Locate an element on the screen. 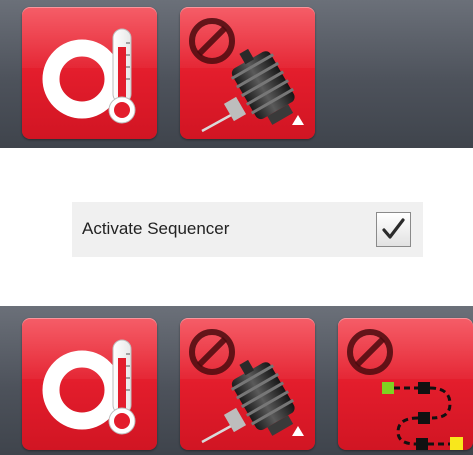  disabled-sequencer-icon is located at coordinates (405, 389).